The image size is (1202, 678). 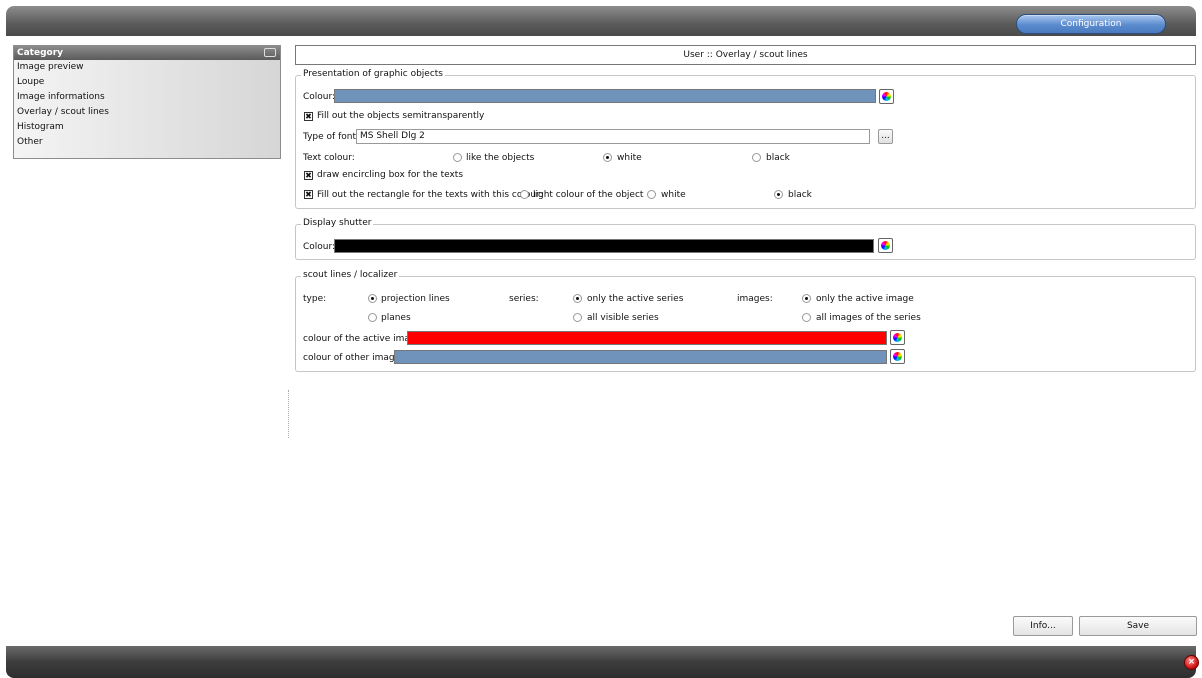 What do you see at coordinates (329, 158) in the screenshot?
I see `text-colour-label: Text colour:` at bounding box center [329, 158].